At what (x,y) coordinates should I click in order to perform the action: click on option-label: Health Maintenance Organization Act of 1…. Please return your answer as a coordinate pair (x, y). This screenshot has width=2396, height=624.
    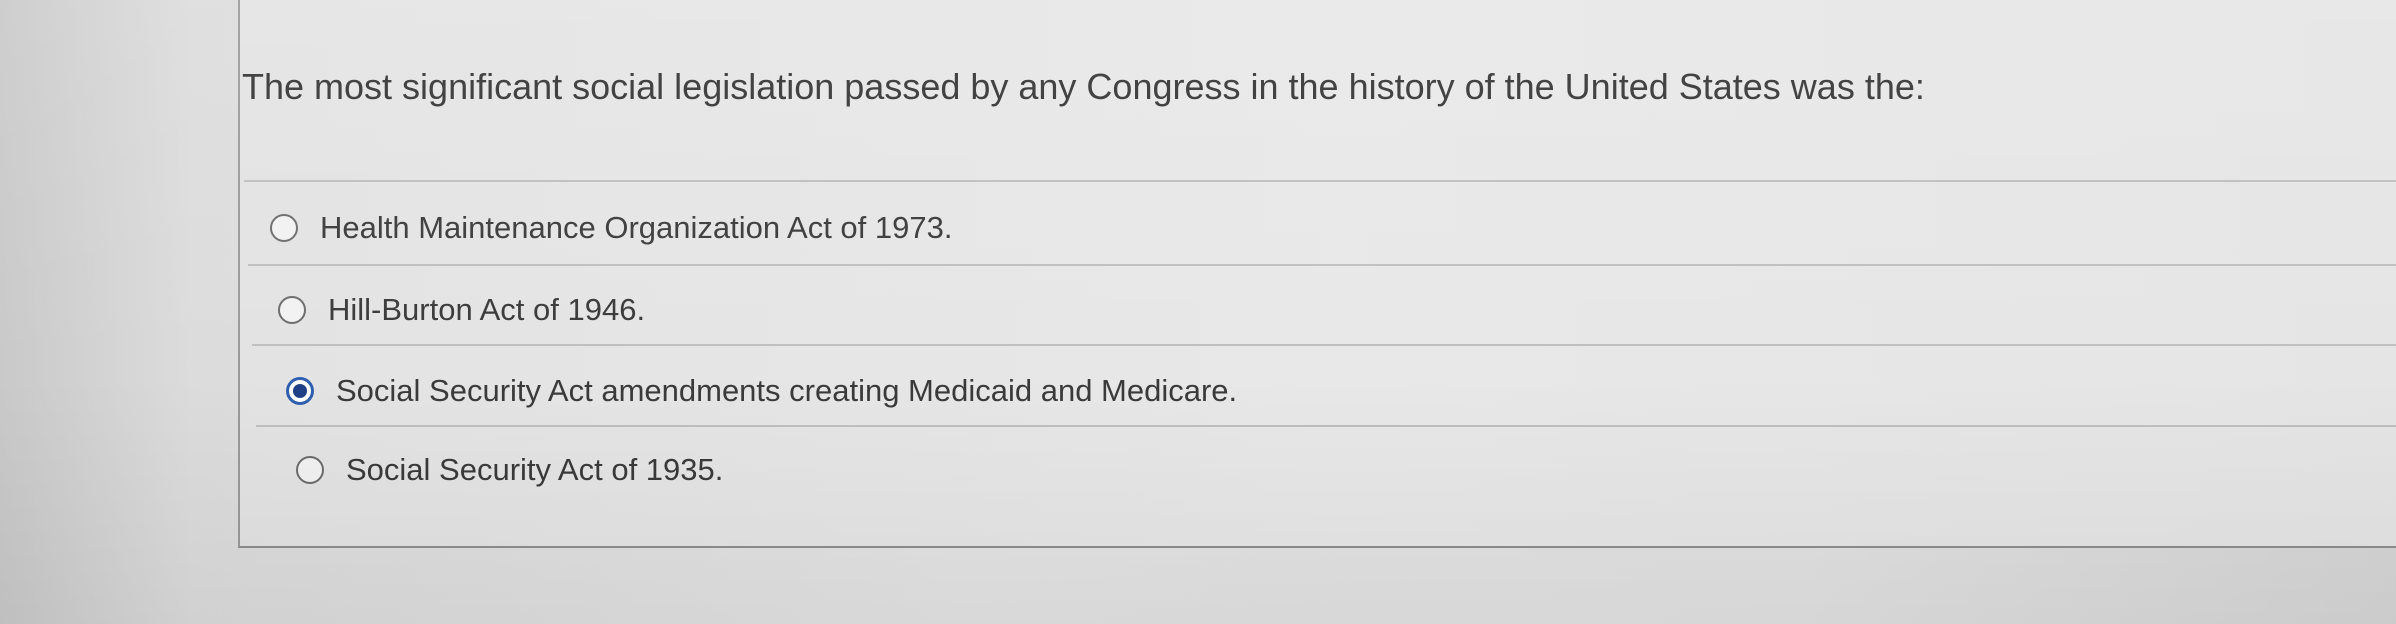
    Looking at the image, I should click on (636, 227).